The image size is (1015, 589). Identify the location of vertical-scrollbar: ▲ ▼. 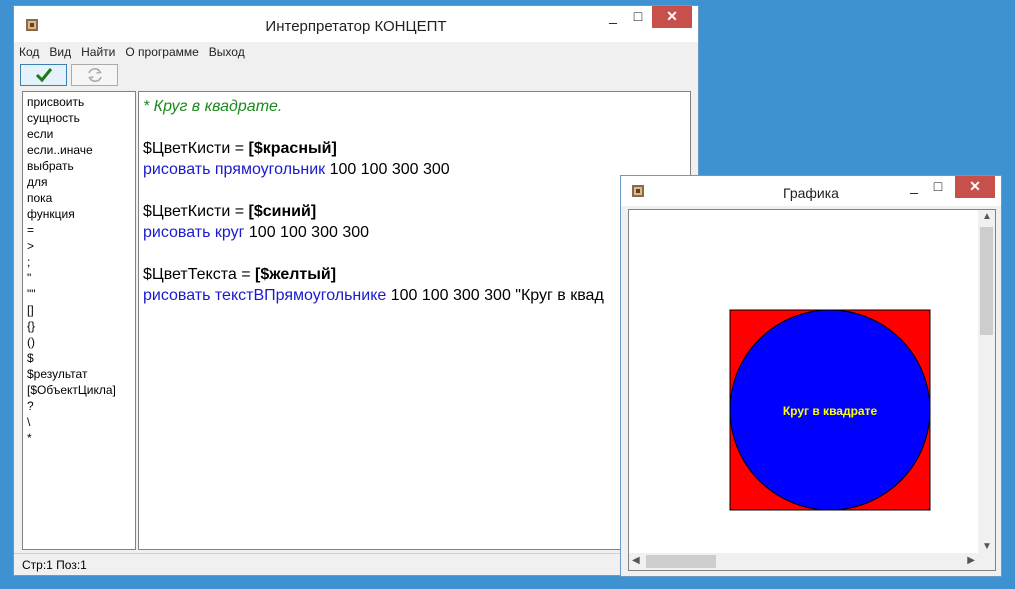
(986, 381).